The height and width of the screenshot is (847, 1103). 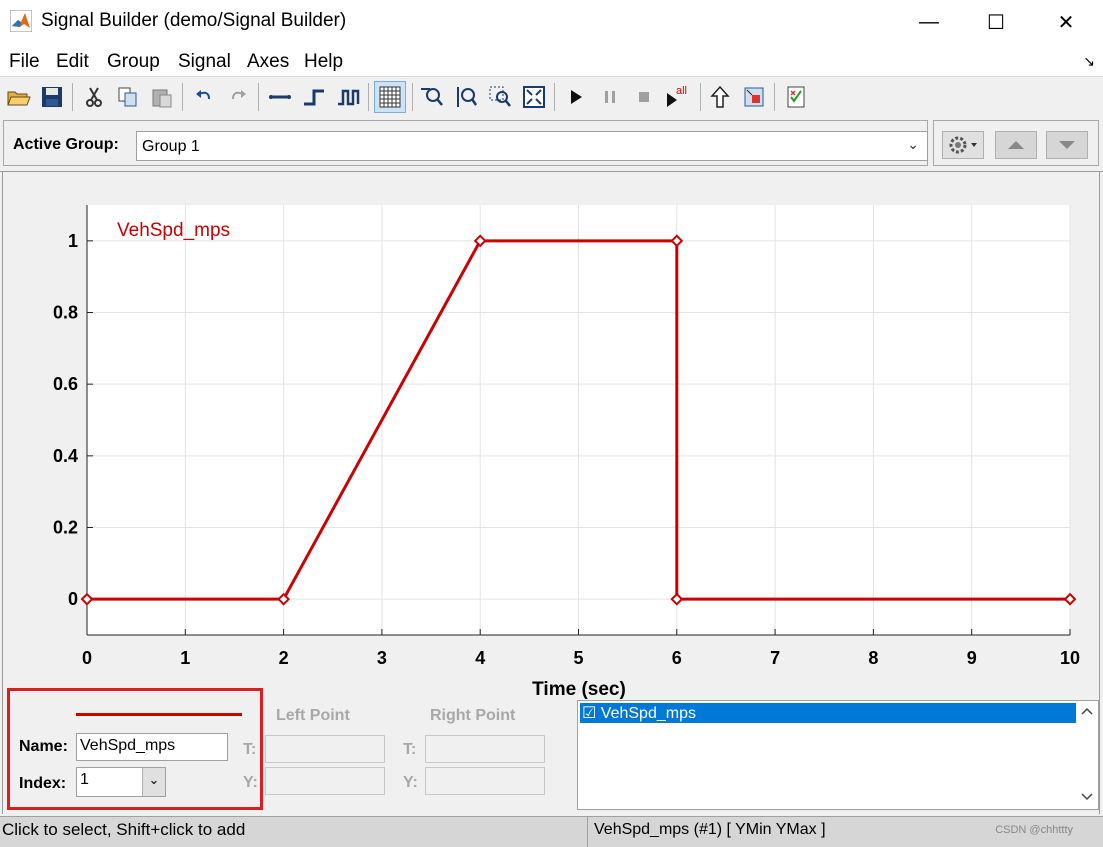 I want to click on group-actions-panel, so click(x=1016, y=143).